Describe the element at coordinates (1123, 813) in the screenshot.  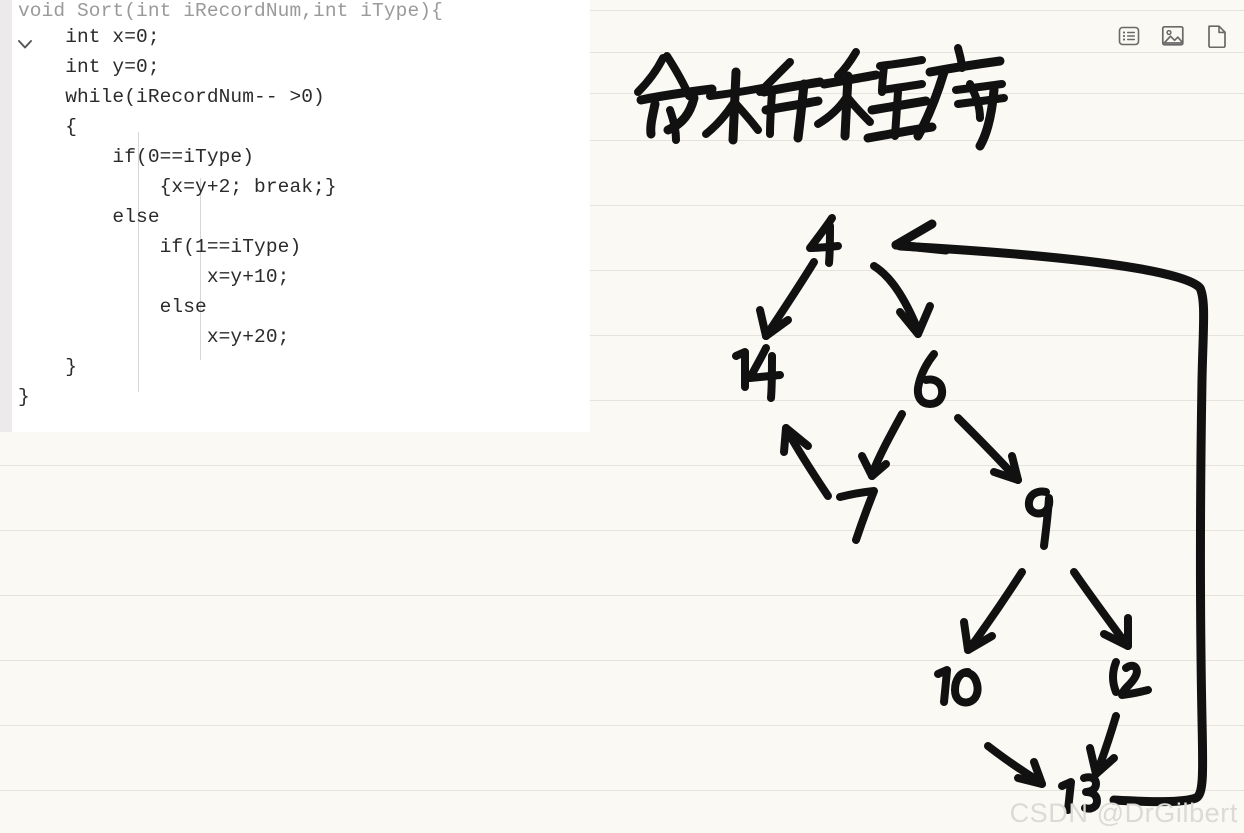
I see `watermark: CSDN @DrGilbert` at that location.